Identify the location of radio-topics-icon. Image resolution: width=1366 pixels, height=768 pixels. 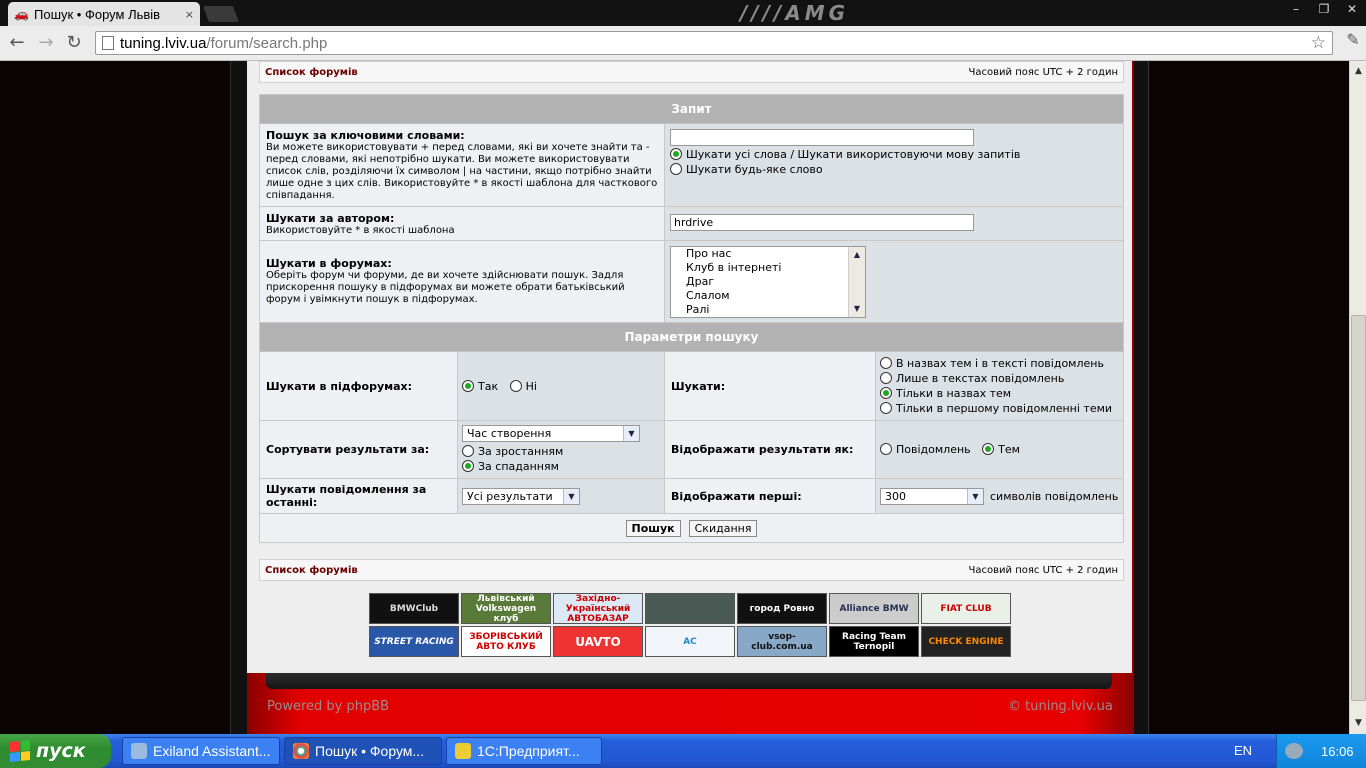
(988, 449).